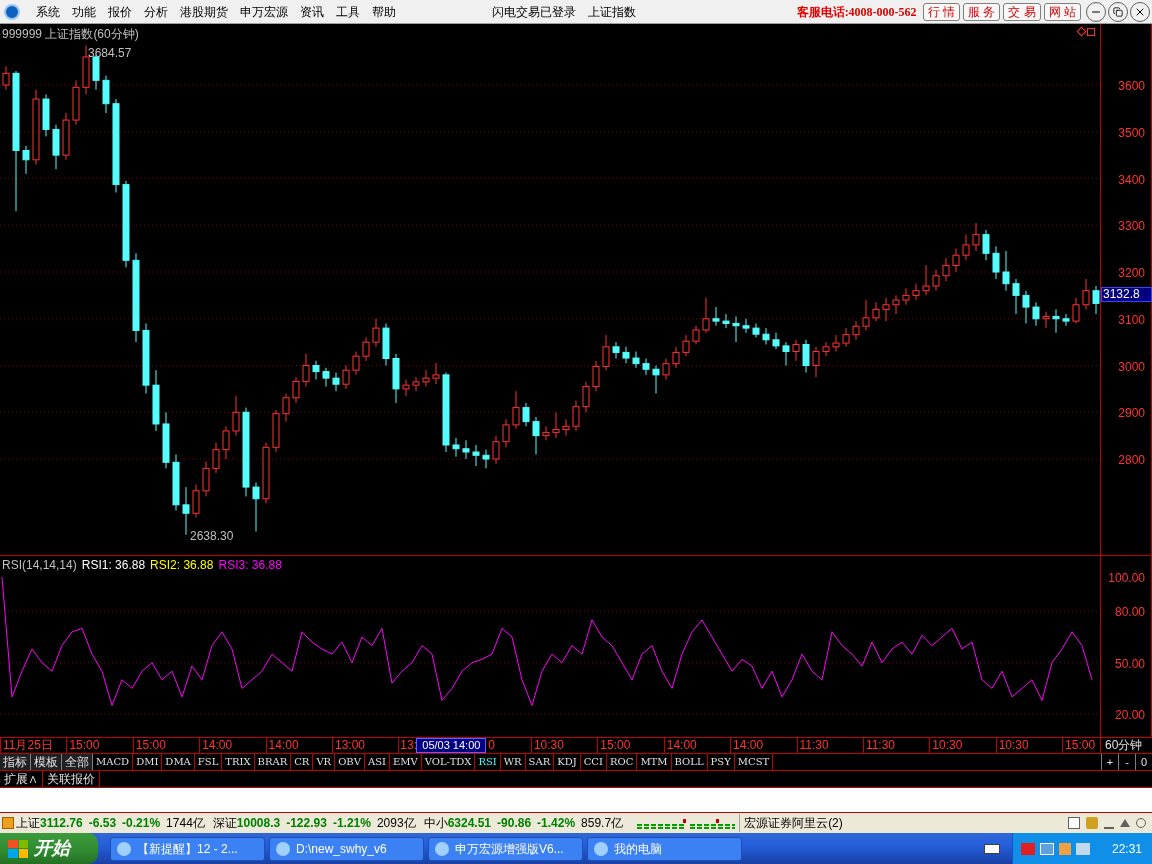 Image resolution: width=1152 pixels, height=864 pixels. What do you see at coordinates (48, 11) in the screenshot?
I see `menu-item: 系统` at bounding box center [48, 11].